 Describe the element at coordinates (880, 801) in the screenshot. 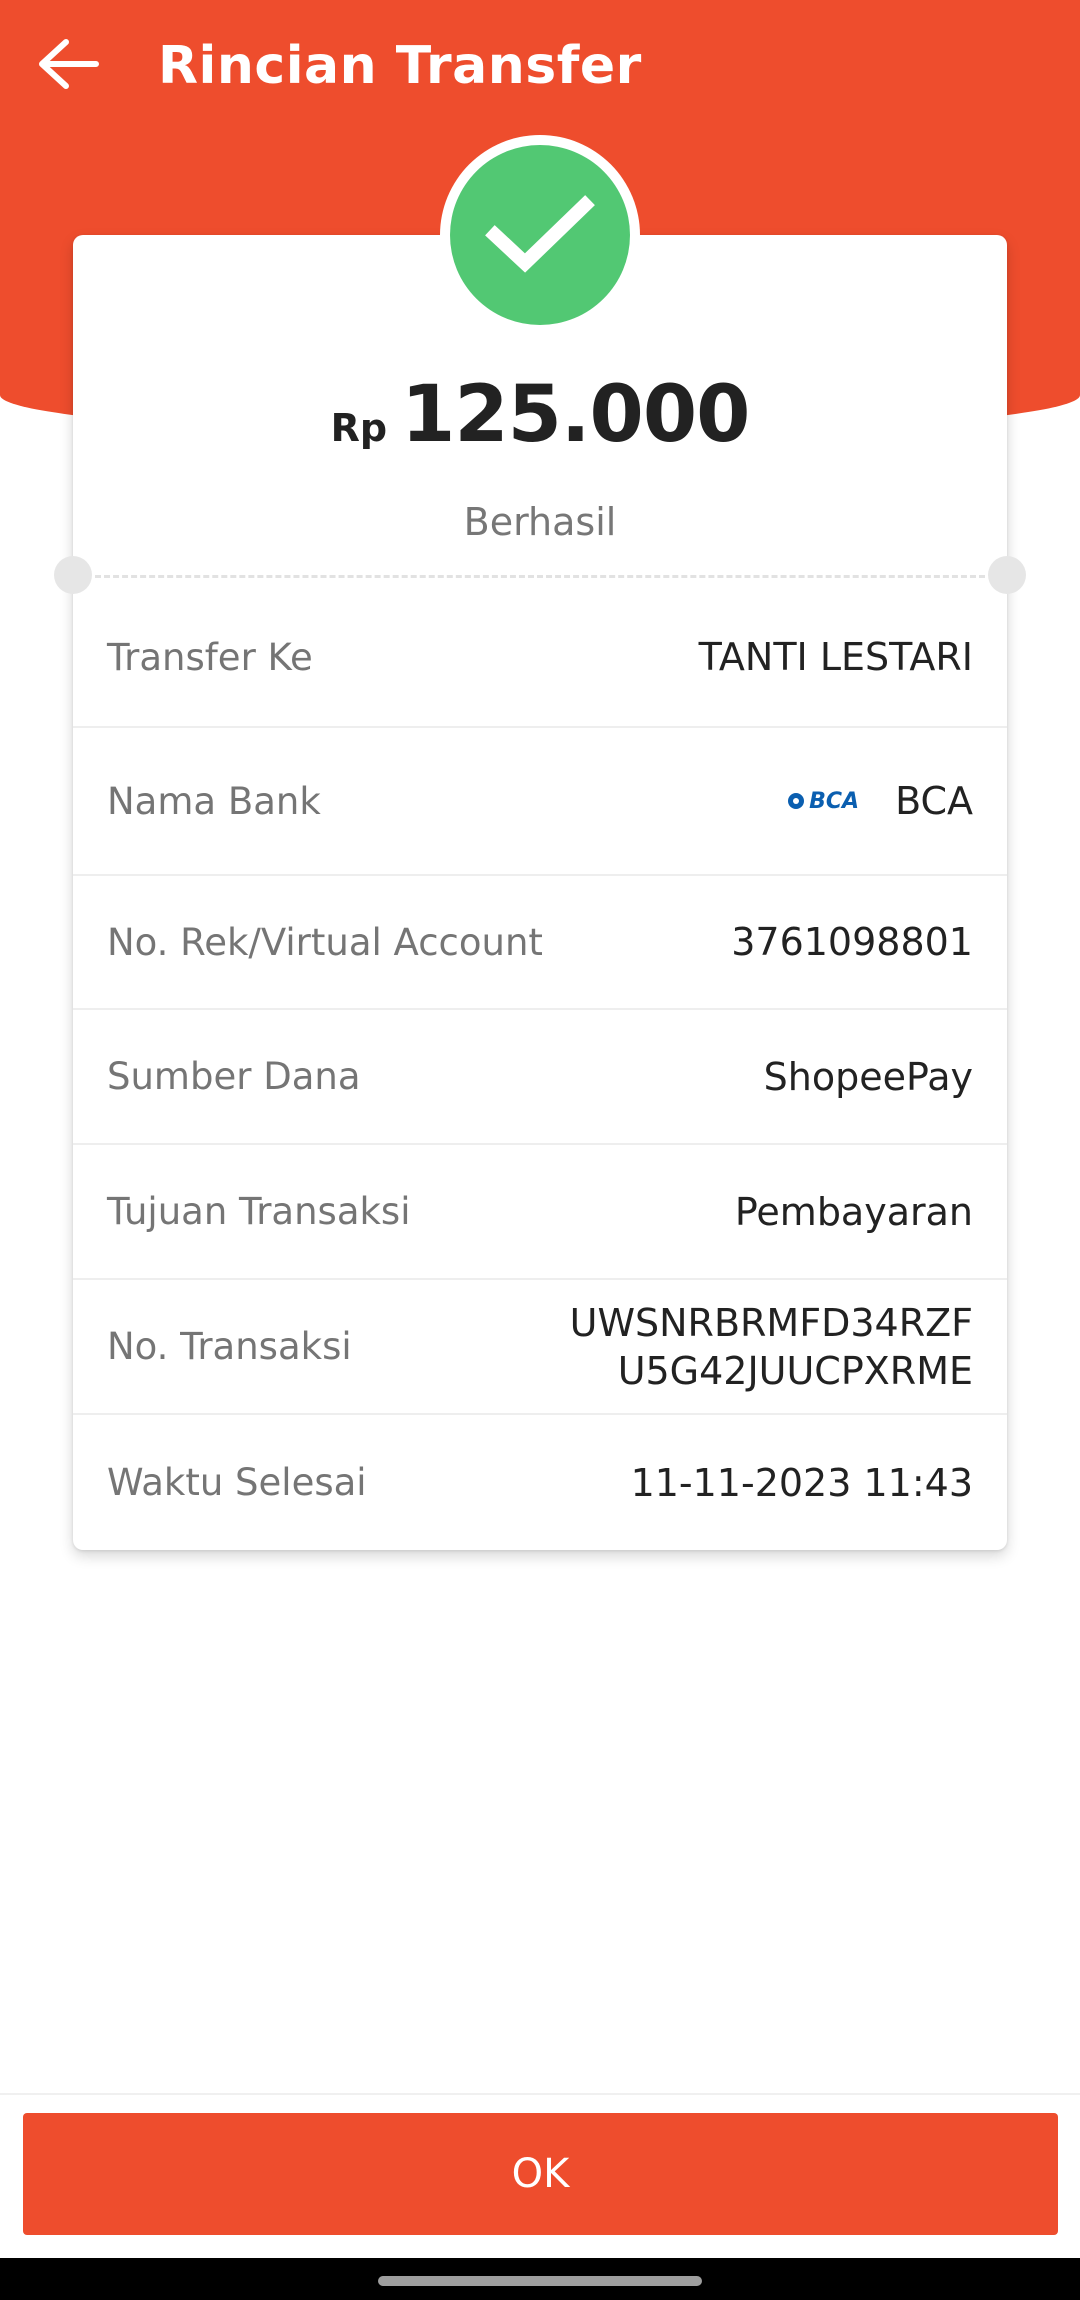

I see `bank-value: BCA BCA` at that location.